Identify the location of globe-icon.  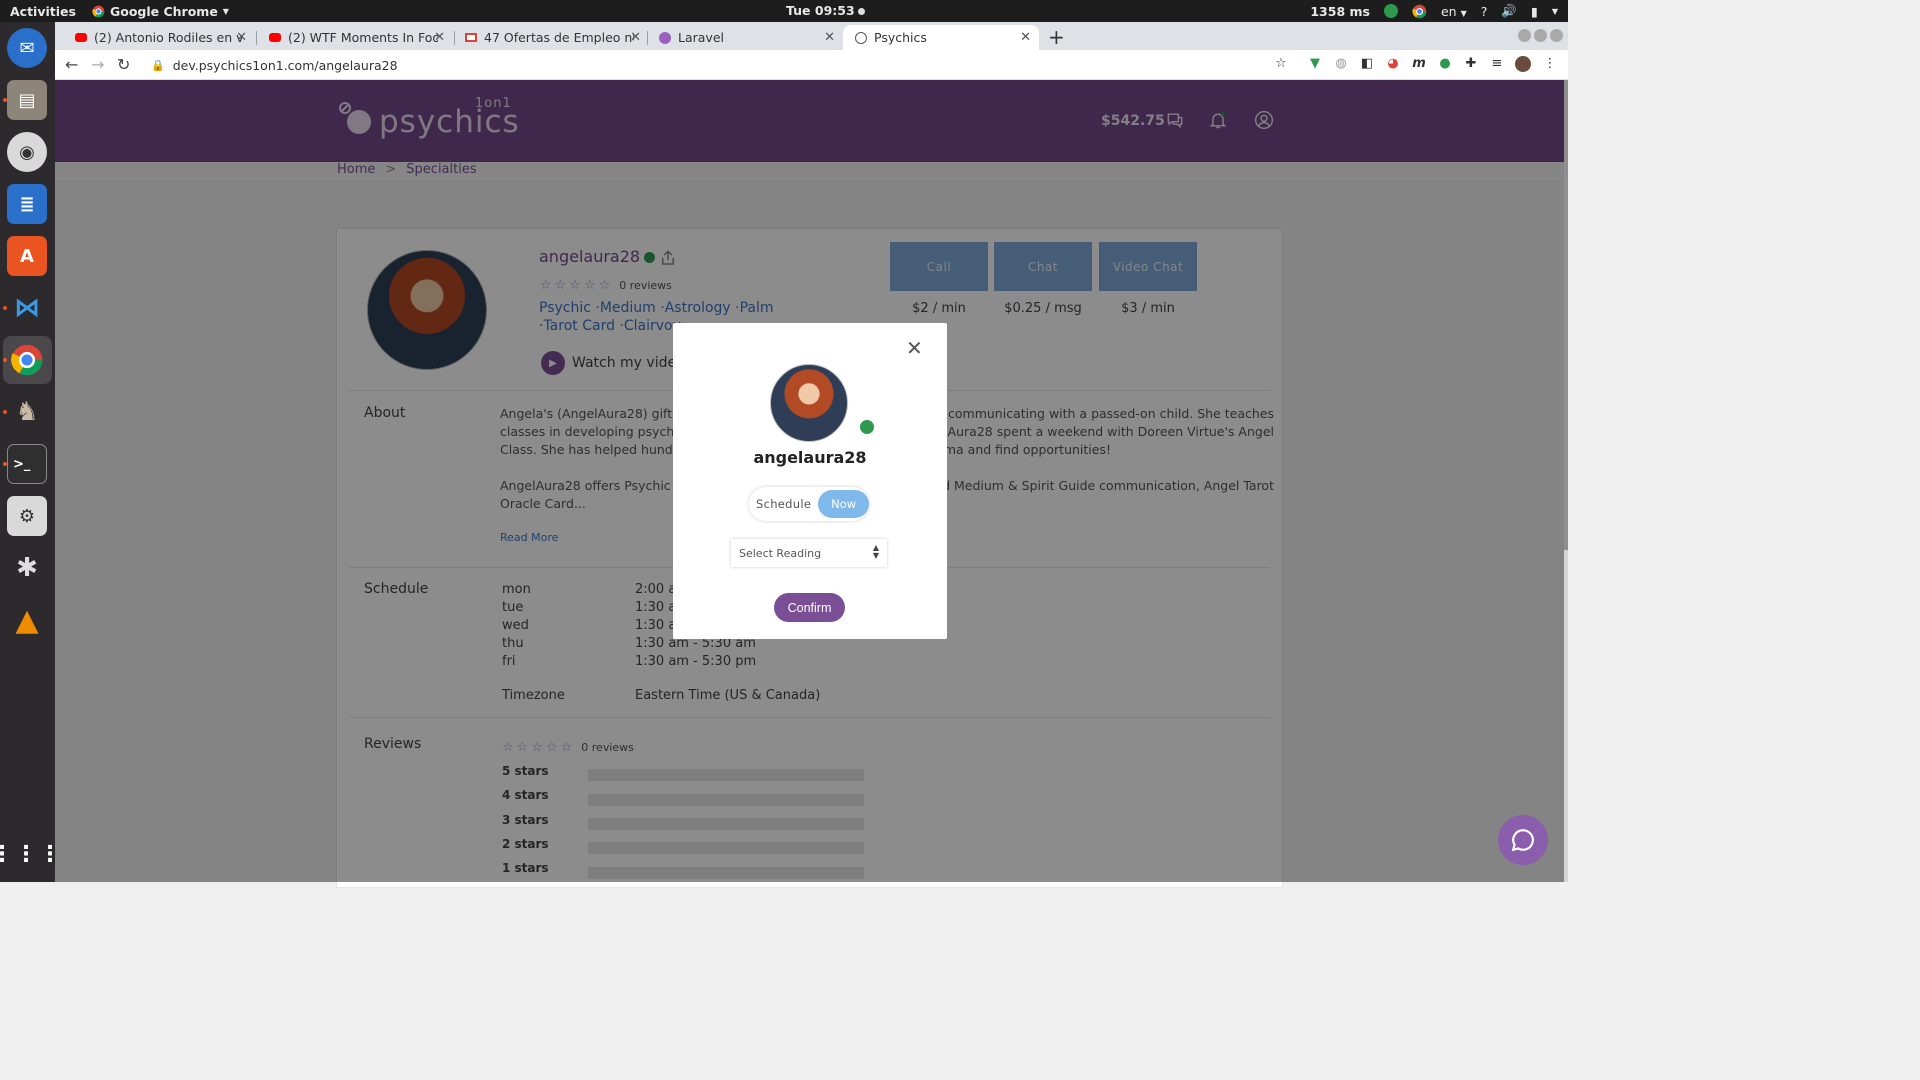
(861, 37).